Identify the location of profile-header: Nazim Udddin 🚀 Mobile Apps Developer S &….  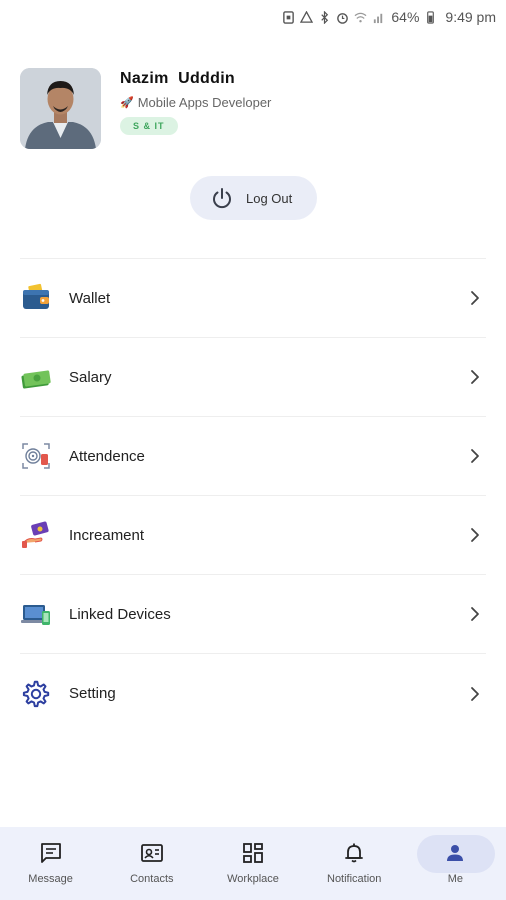
(255, 110).